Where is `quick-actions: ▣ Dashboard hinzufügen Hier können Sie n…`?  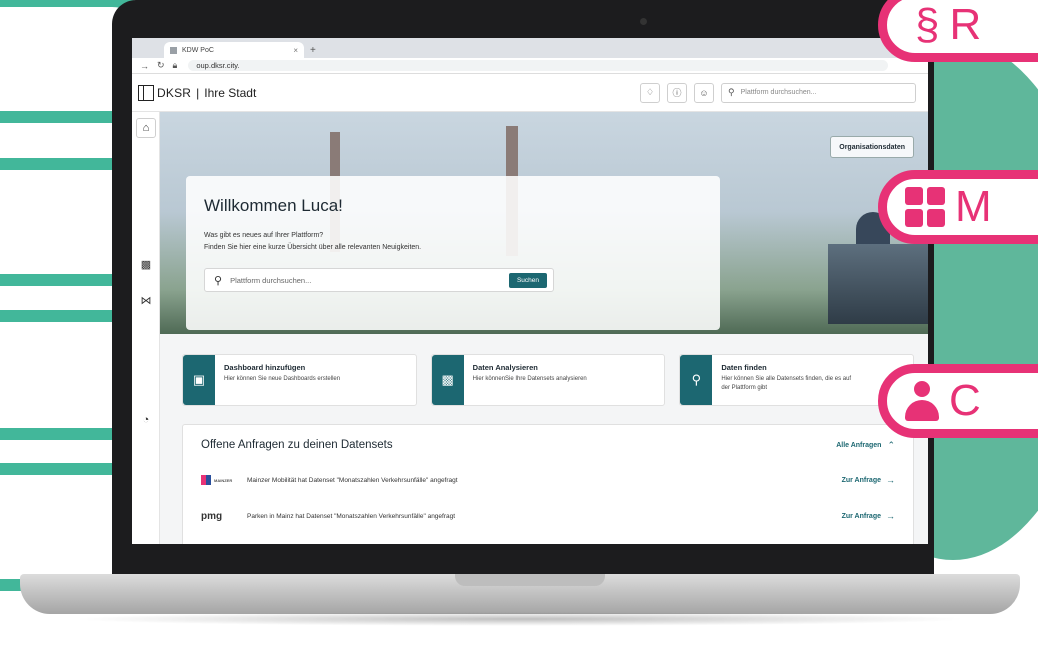
quick-actions: ▣ Dashboard hinzufügen Hier können Sie n… is located at coordinates (548, 380).